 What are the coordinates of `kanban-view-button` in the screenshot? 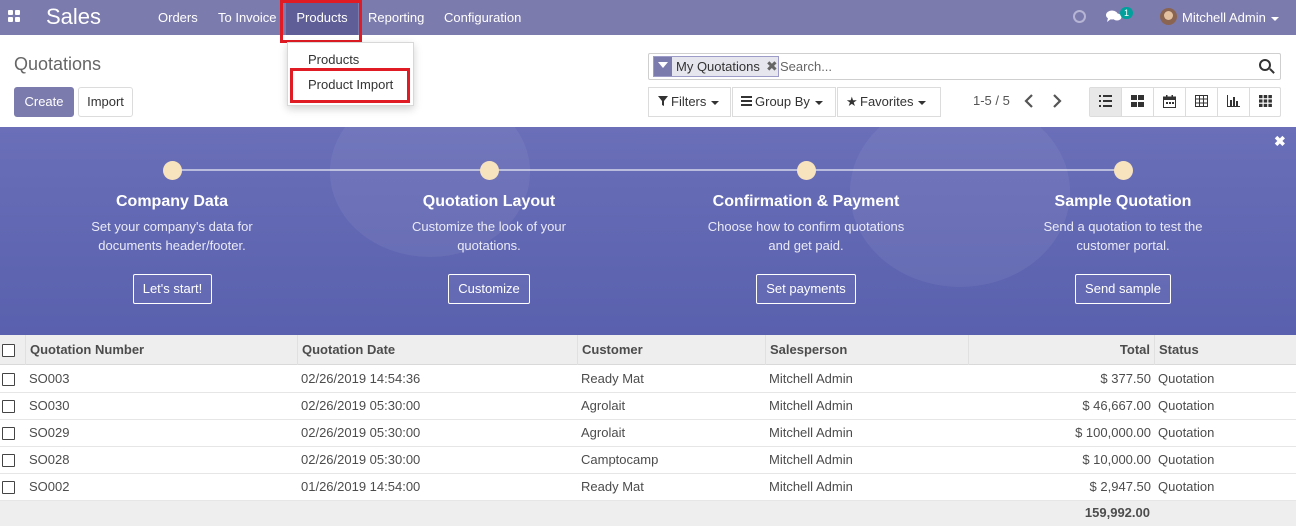 It's located at (1138, 102).